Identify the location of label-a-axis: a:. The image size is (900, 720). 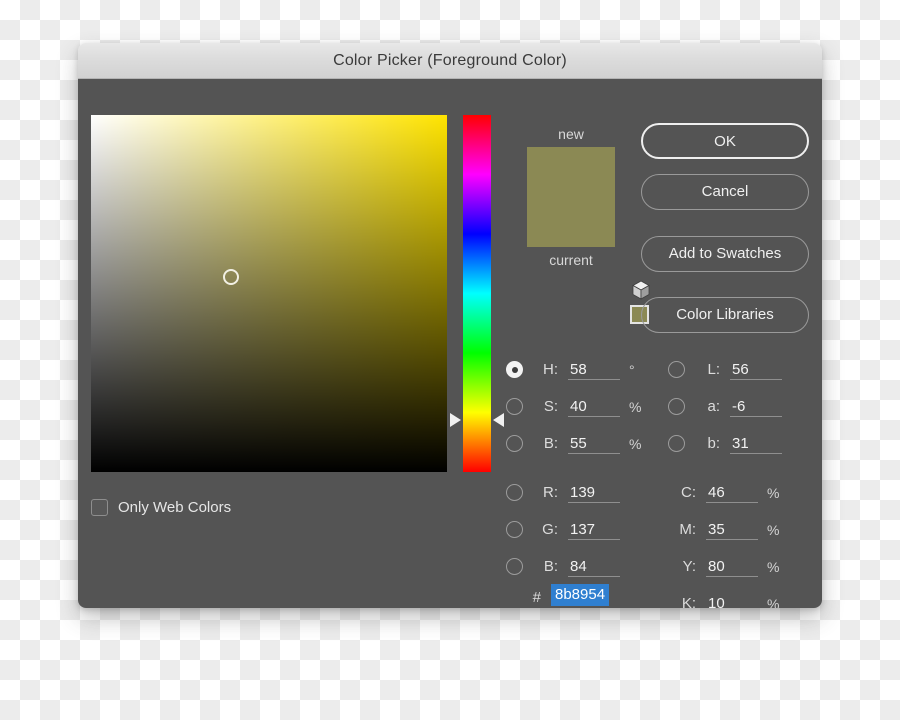
(713, 406).